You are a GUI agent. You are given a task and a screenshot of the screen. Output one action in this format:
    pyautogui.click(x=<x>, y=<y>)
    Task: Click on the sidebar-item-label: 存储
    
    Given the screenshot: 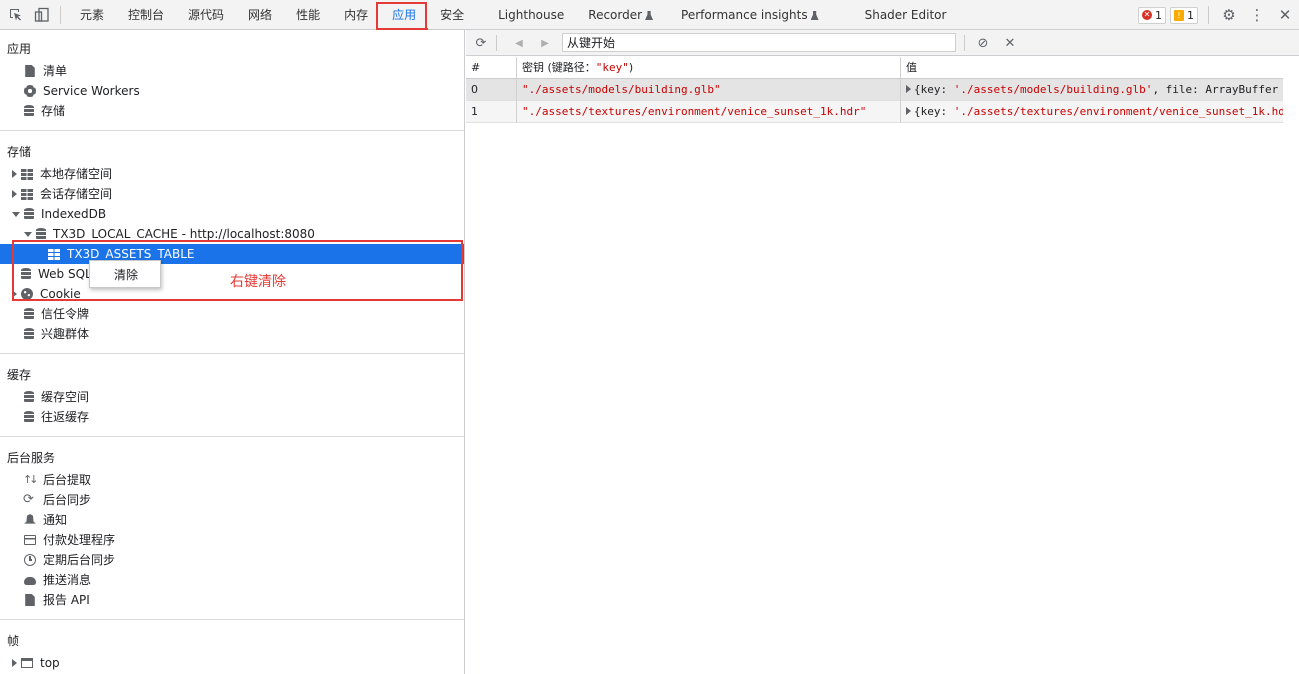 What is the action you would take?
    pyautogui.click(x=53, y=111)
    